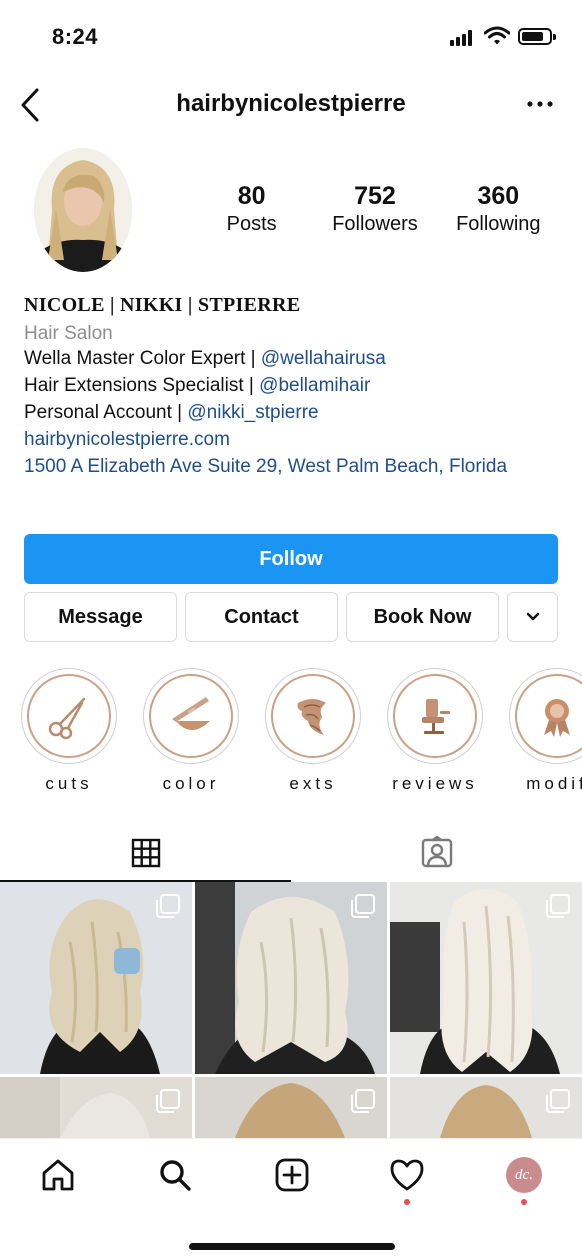 This screenshot has width=582, height=1260. What do you see at coordinates (498, 224) in the screenshot?
I see `following-label: Following` at bounding box center [498, 224].